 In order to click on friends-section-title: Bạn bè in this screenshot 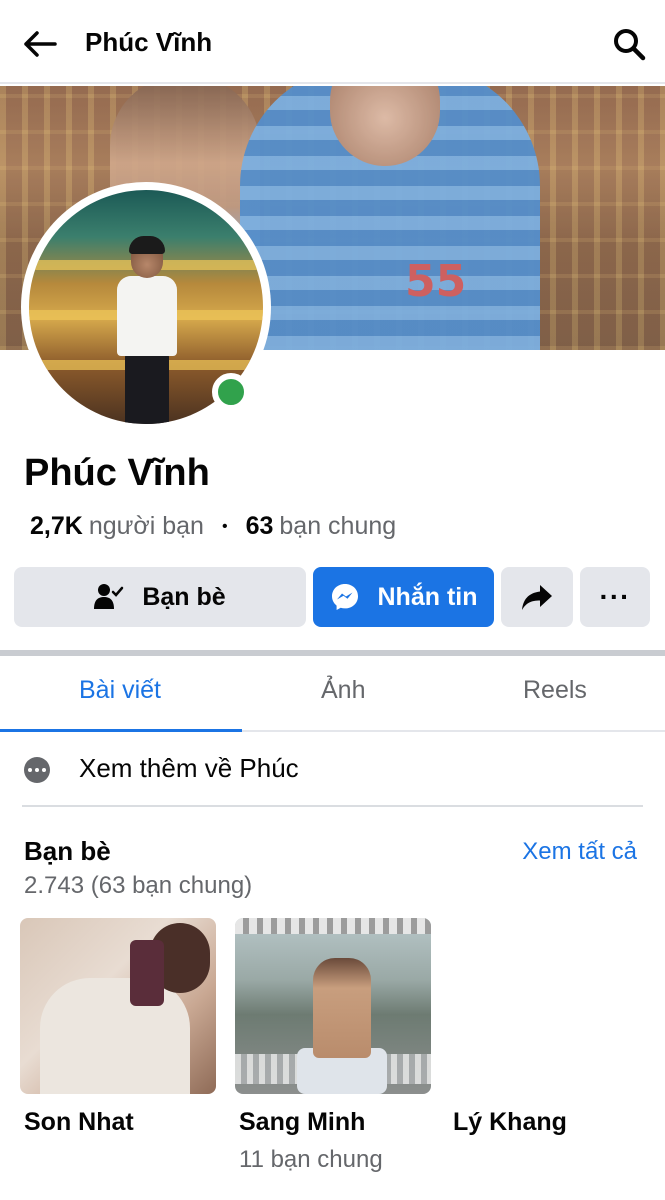, I will do `click(67, 851)`.